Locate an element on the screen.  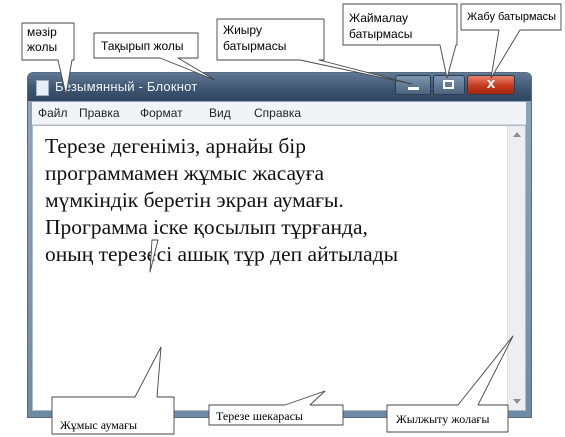
label-close: Жабу батырмасы is located at coordinates (512, 17).